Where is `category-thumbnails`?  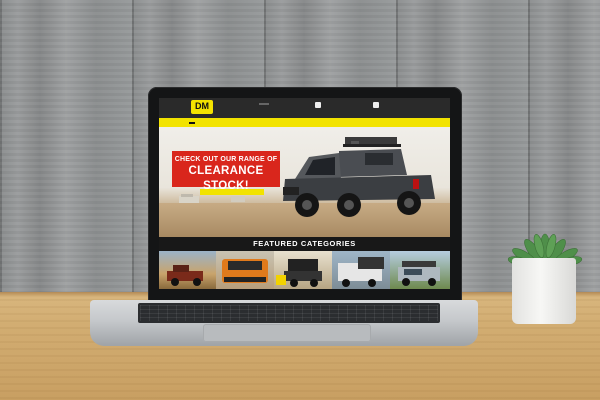 category-thumbnails is located at coordinates (304, 270).